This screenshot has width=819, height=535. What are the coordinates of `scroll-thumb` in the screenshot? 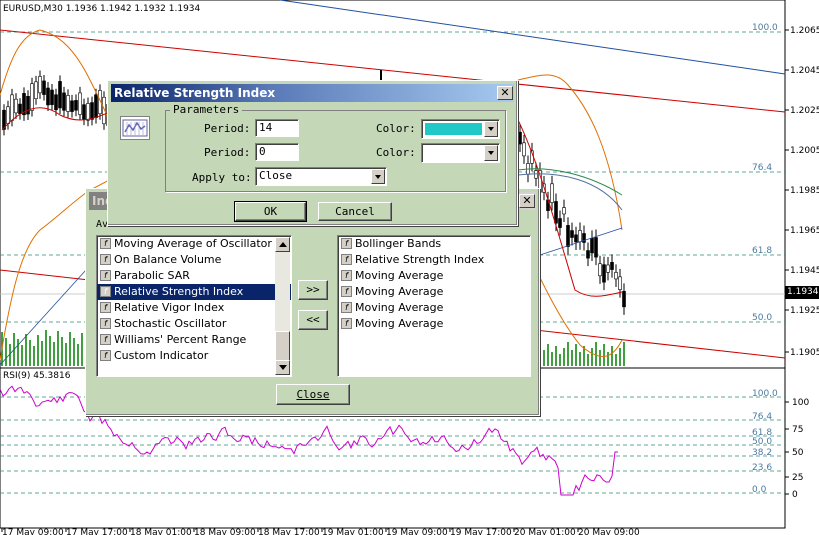 It's located at (282, 346).